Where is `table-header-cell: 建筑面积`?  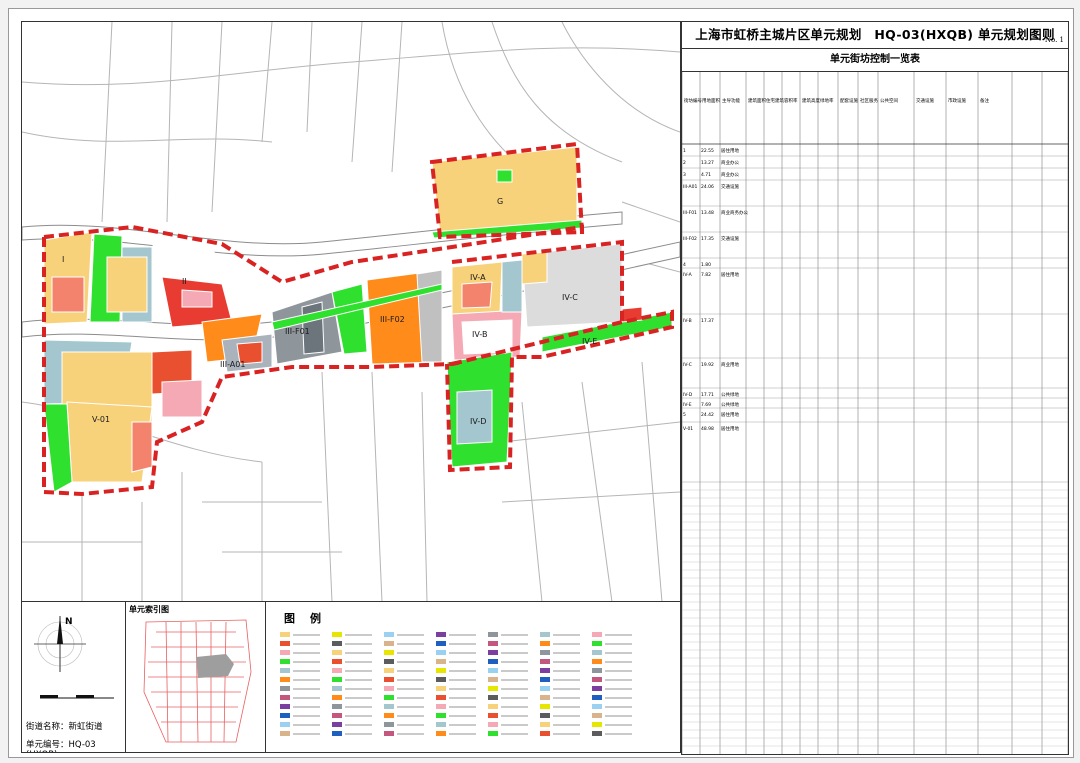
table-header-cell: 建筑面积 is located at coordinates (757, 100).